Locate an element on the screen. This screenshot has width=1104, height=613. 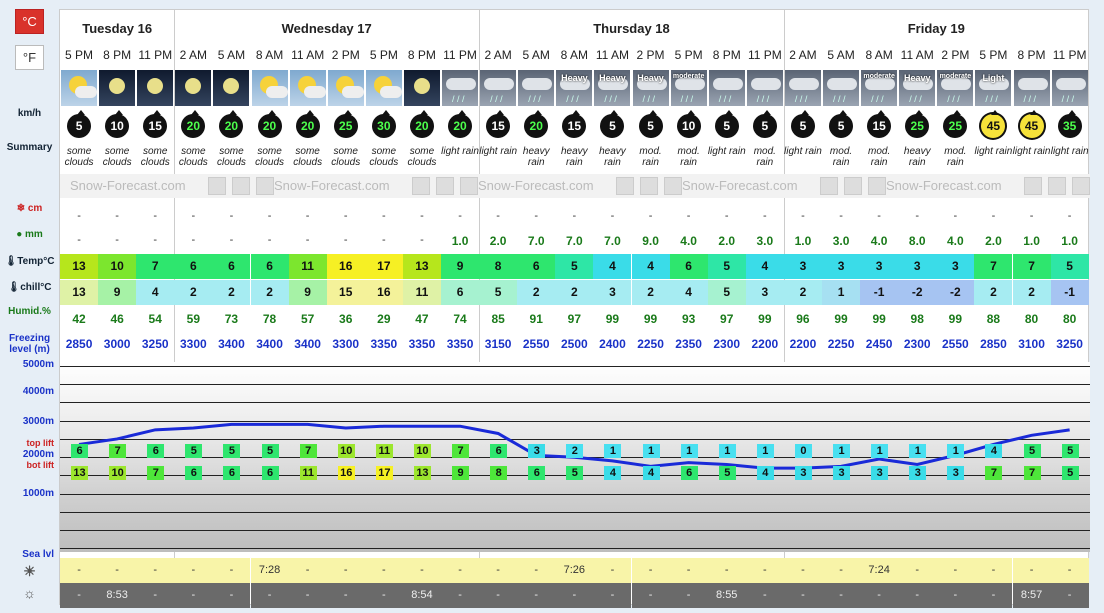
freezing-level-cell: 2500 is located at coordinates (574, 344).